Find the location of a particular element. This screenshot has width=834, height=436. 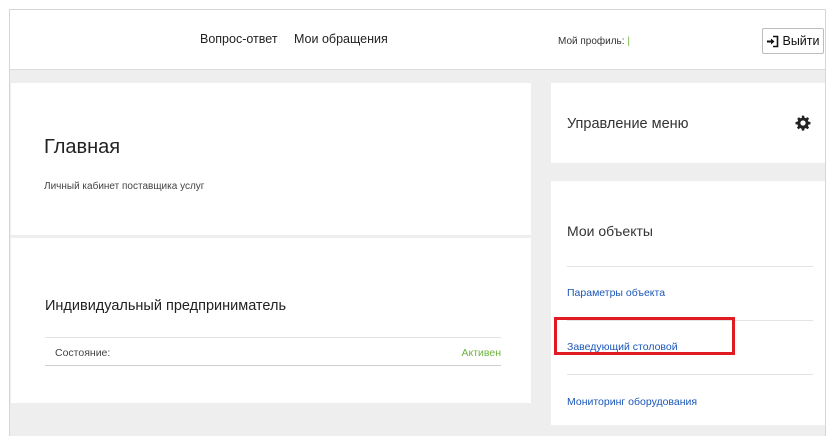

logout-label: Выйти is located at coordinates (801, 41).